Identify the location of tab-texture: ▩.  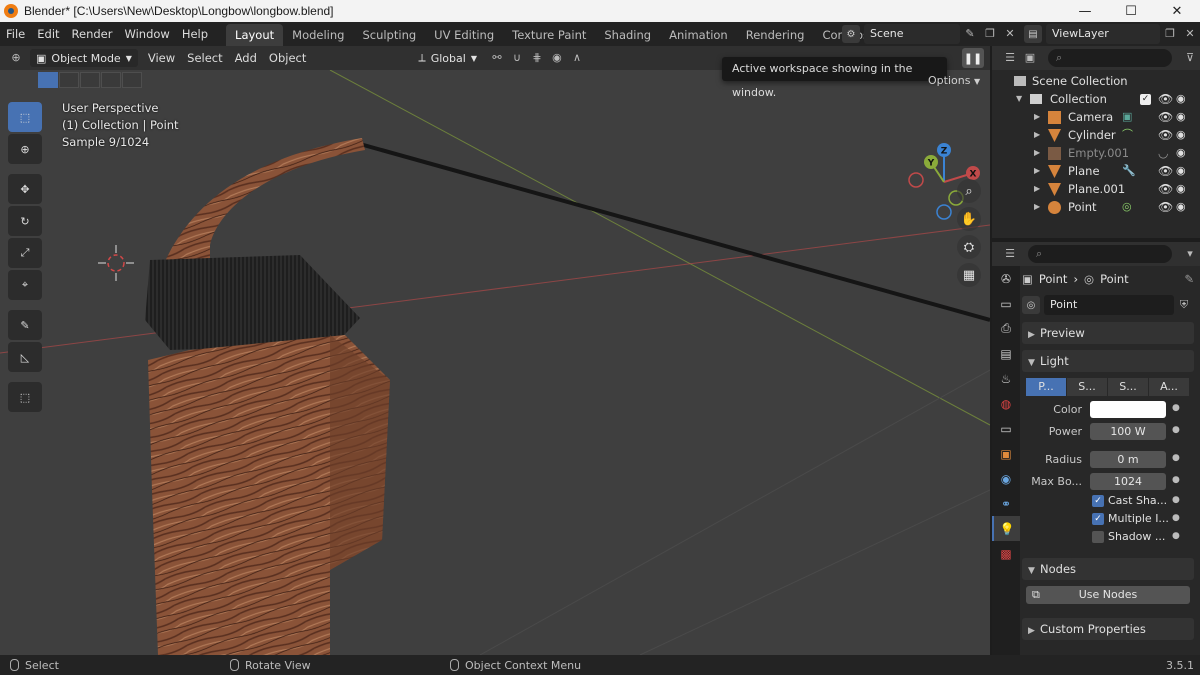
(1006, 553).